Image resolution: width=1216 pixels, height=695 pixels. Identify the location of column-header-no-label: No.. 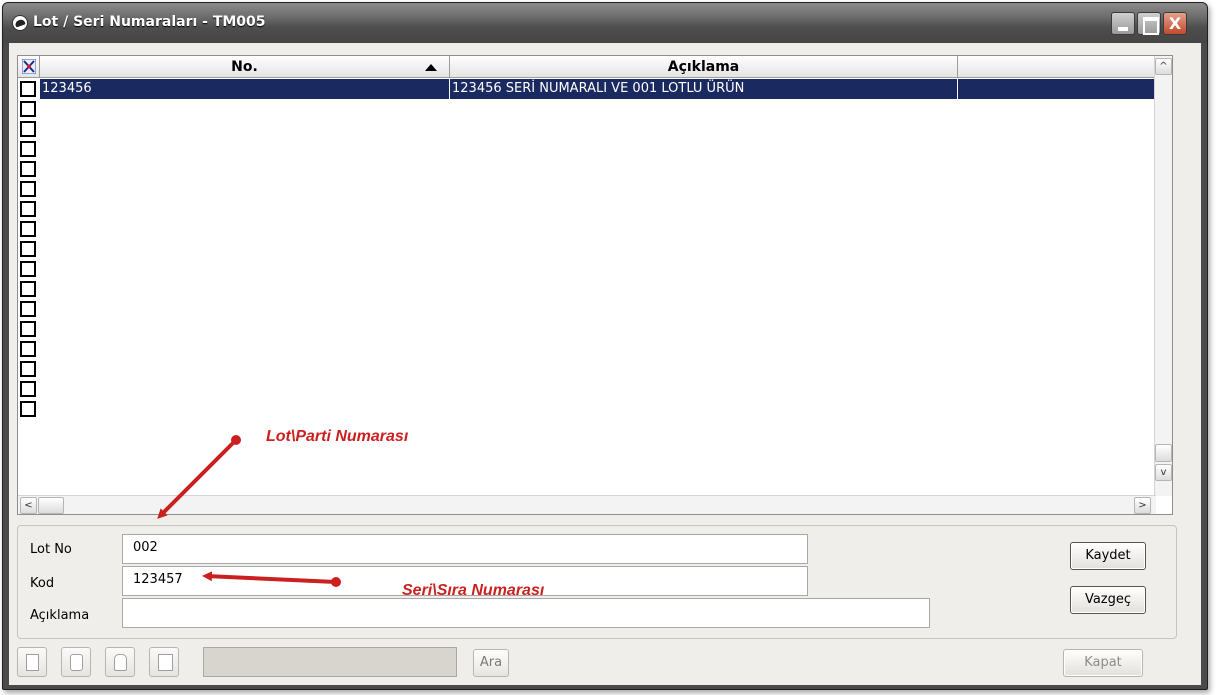
(244, 67).